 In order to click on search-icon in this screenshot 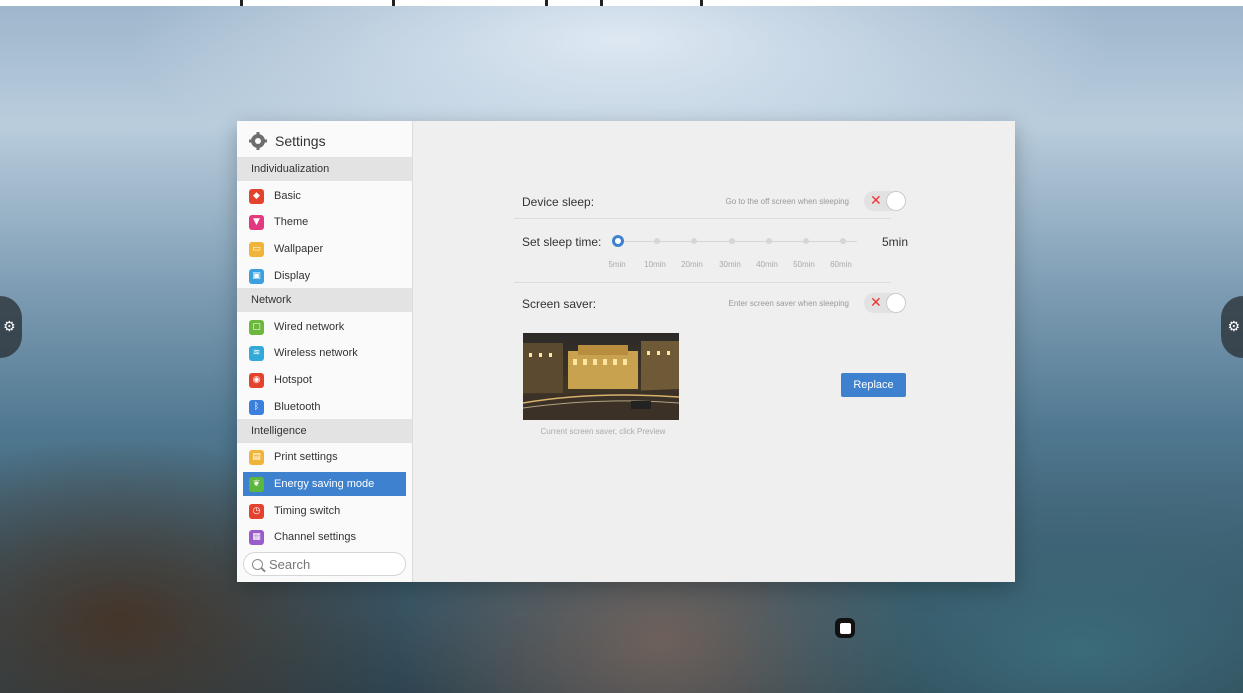, I will do `click(257, 564)`.